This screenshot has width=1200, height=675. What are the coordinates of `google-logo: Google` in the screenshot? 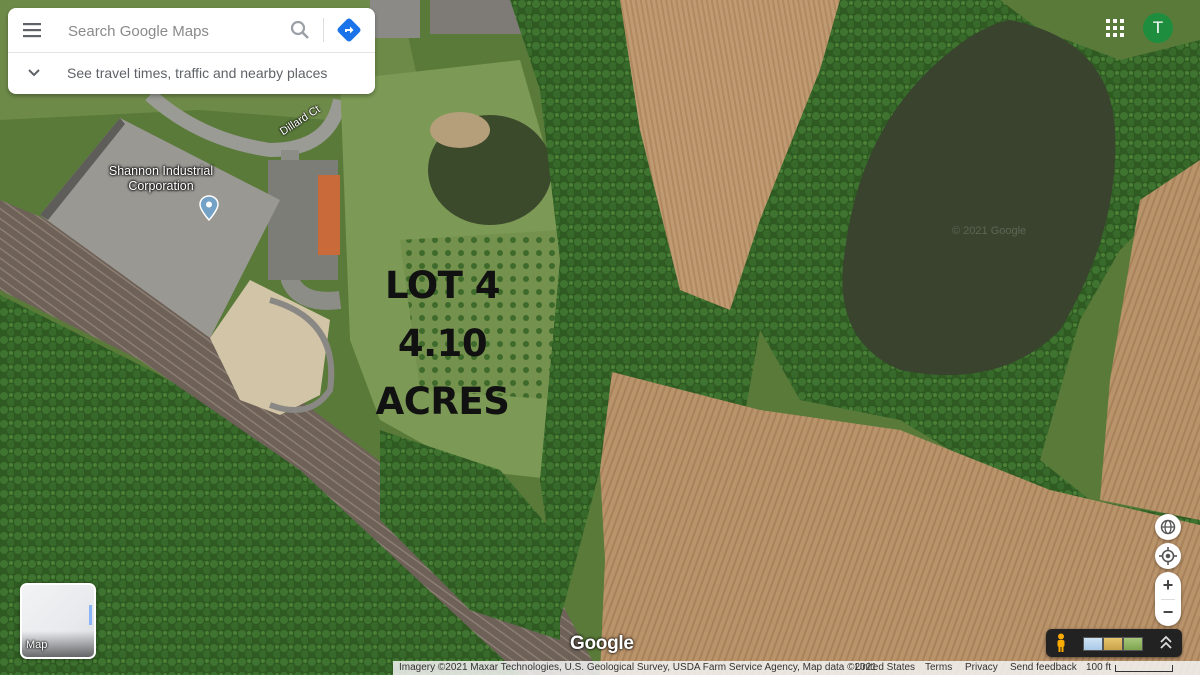 It's located at (602, 643).